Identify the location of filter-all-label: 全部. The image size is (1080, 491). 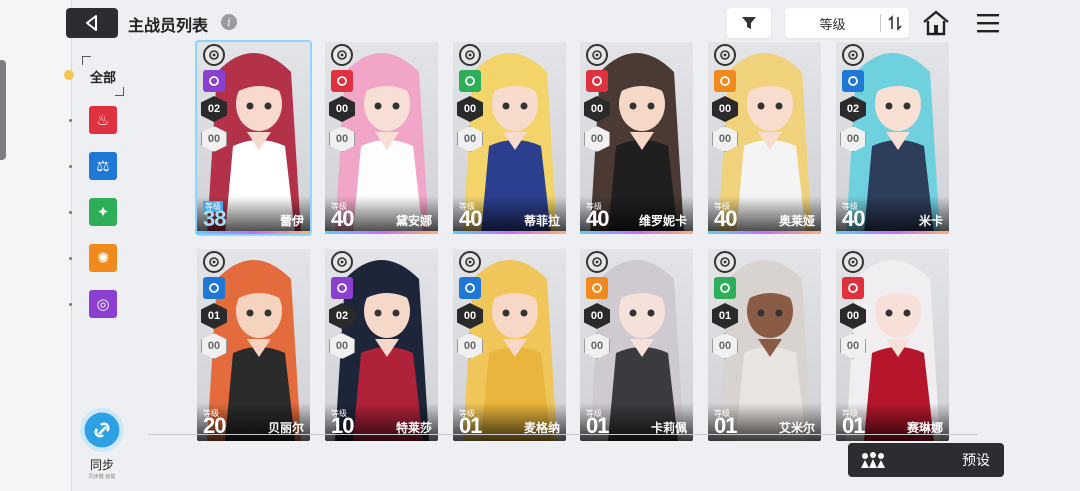
(102, 77).